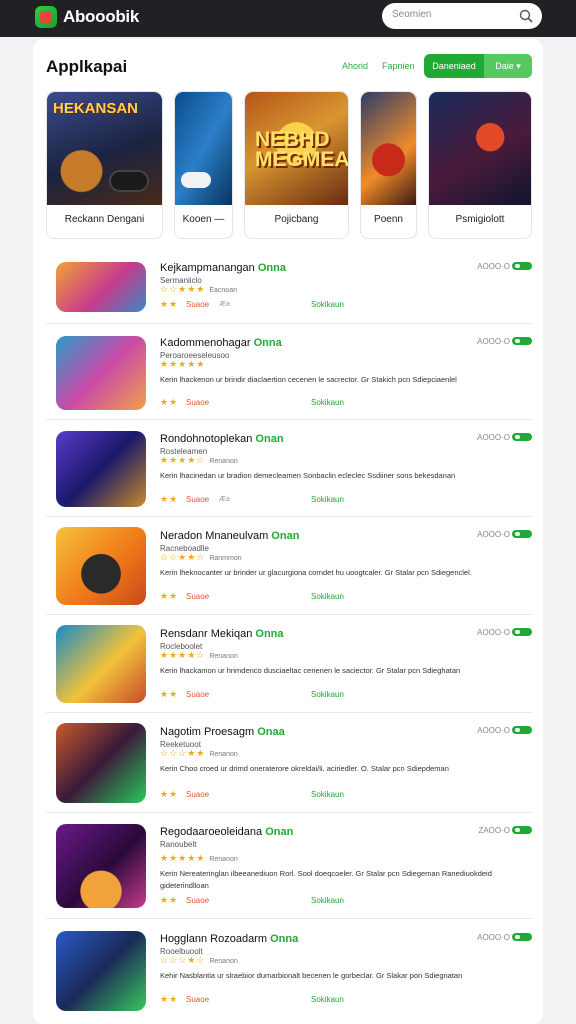 This screenshot has height=1024, width=576. Describe the element at coordinates (296, 219) in the screenshot. I see `featured-label: Pojicbang` at that location.